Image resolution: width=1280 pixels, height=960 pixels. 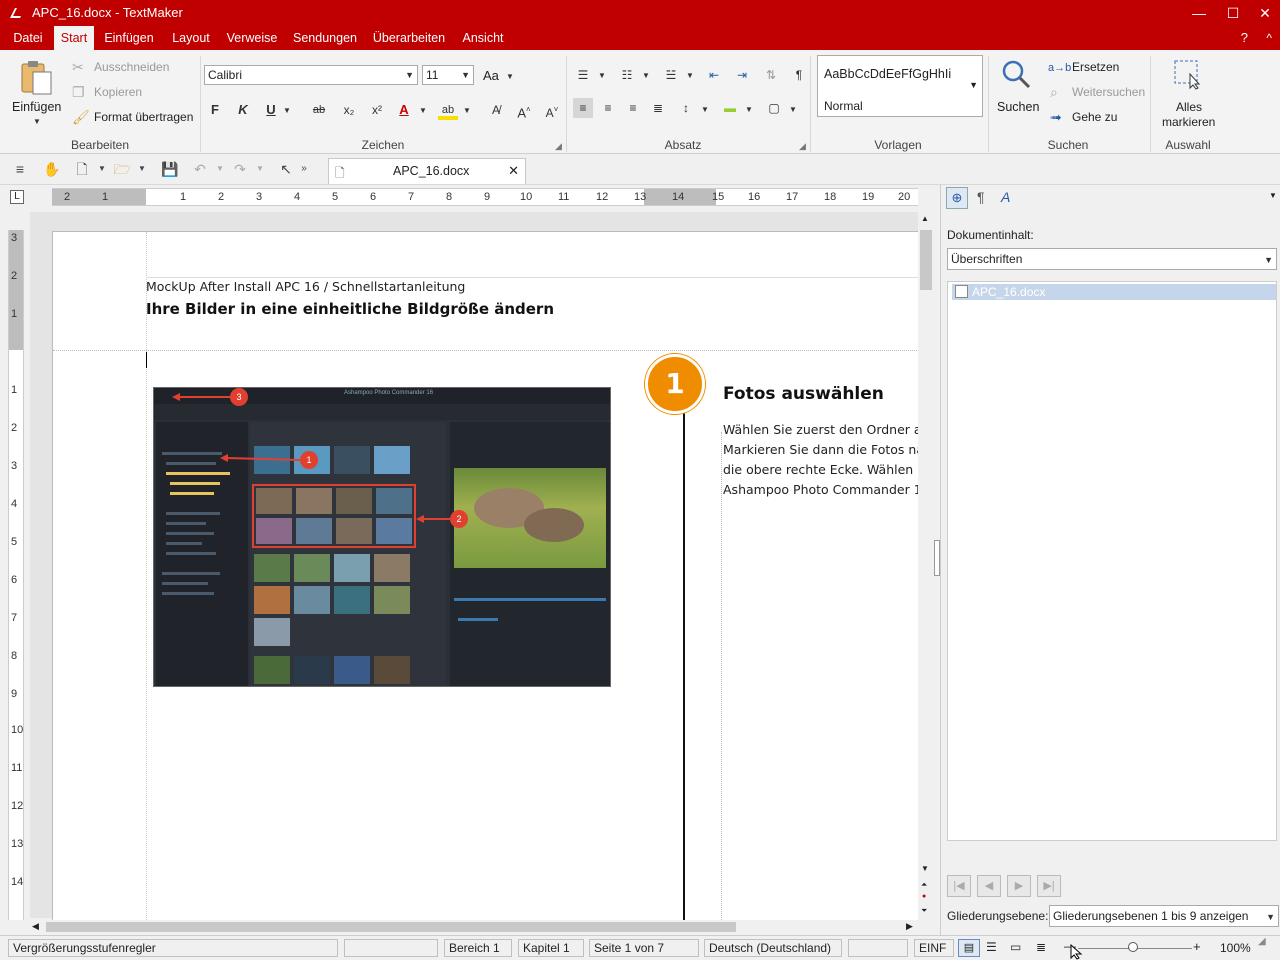 I want to click on hamburger-menu-icon: ≡, so click(x=20, y=169).